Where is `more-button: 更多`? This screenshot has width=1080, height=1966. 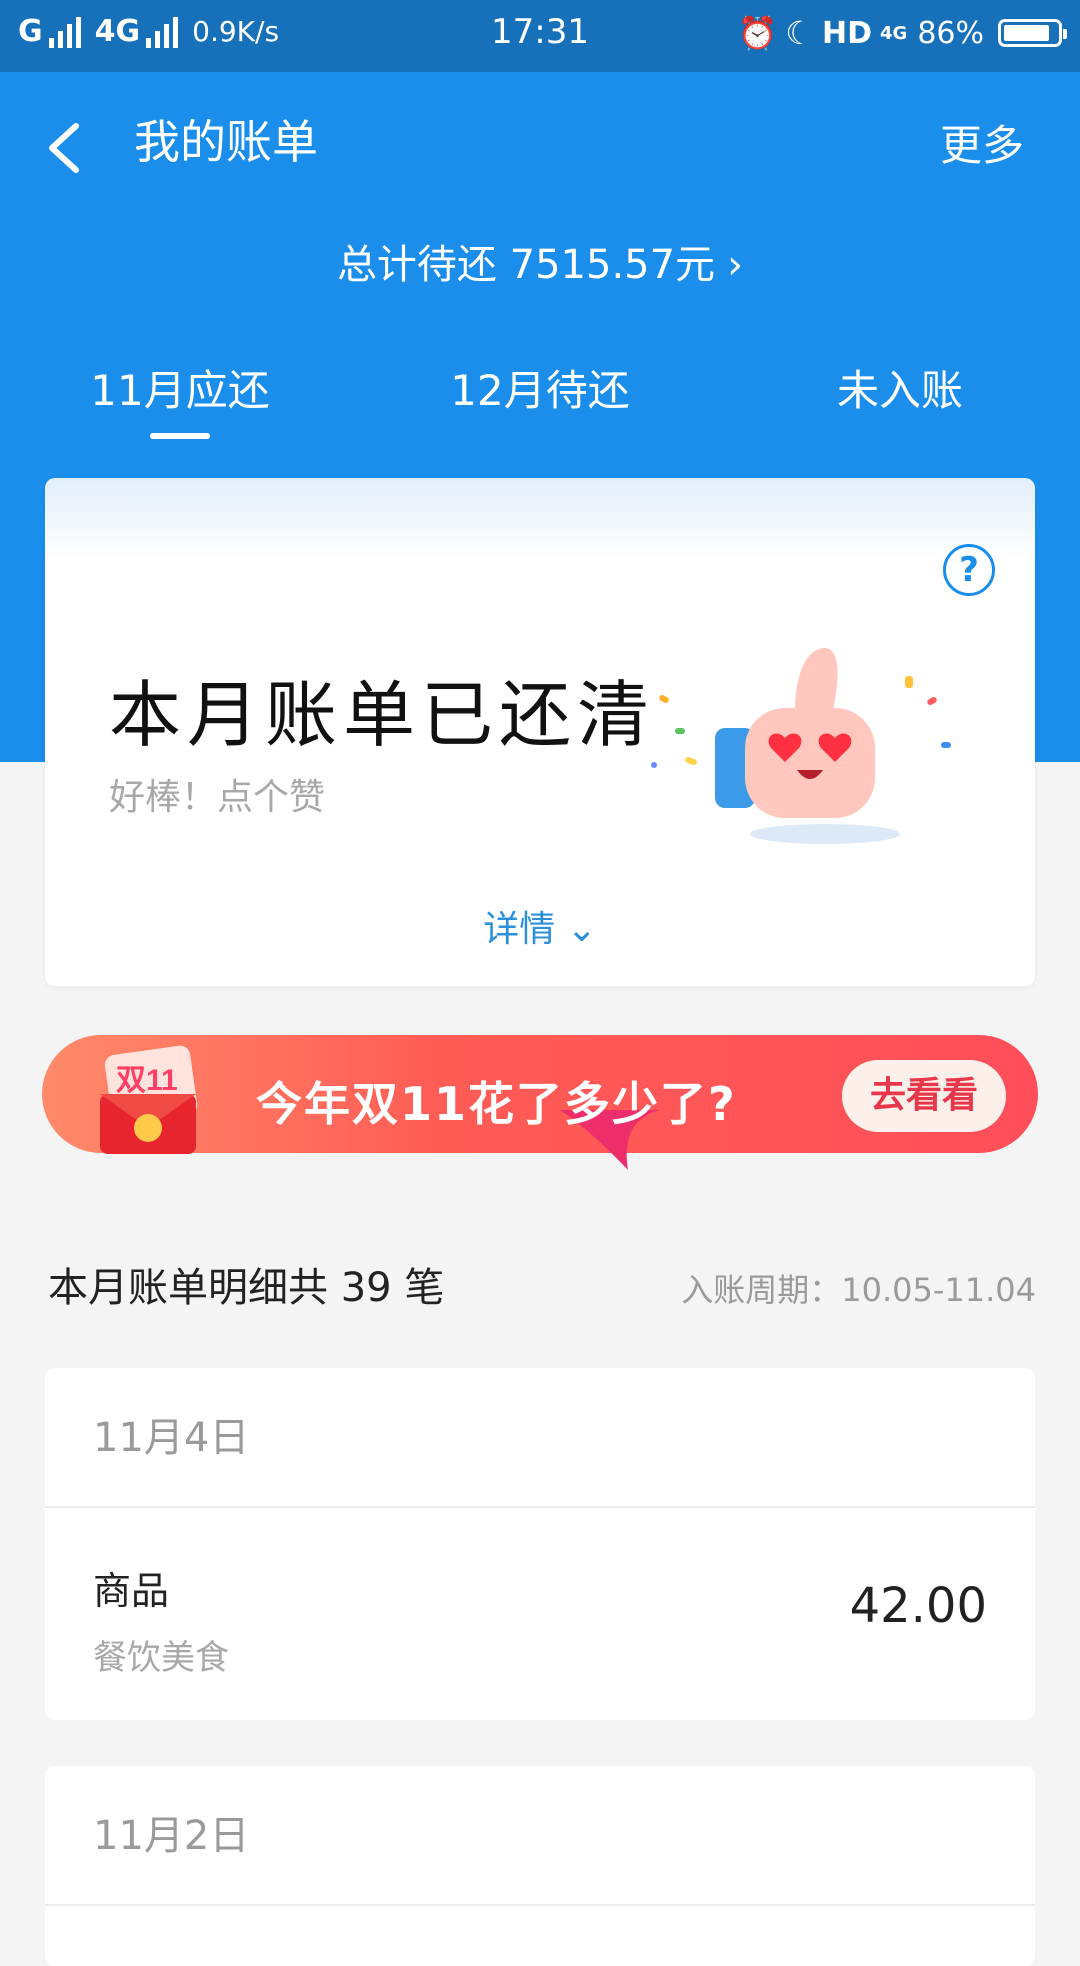
more-button: 更多 is located at coordinates (982, 142).